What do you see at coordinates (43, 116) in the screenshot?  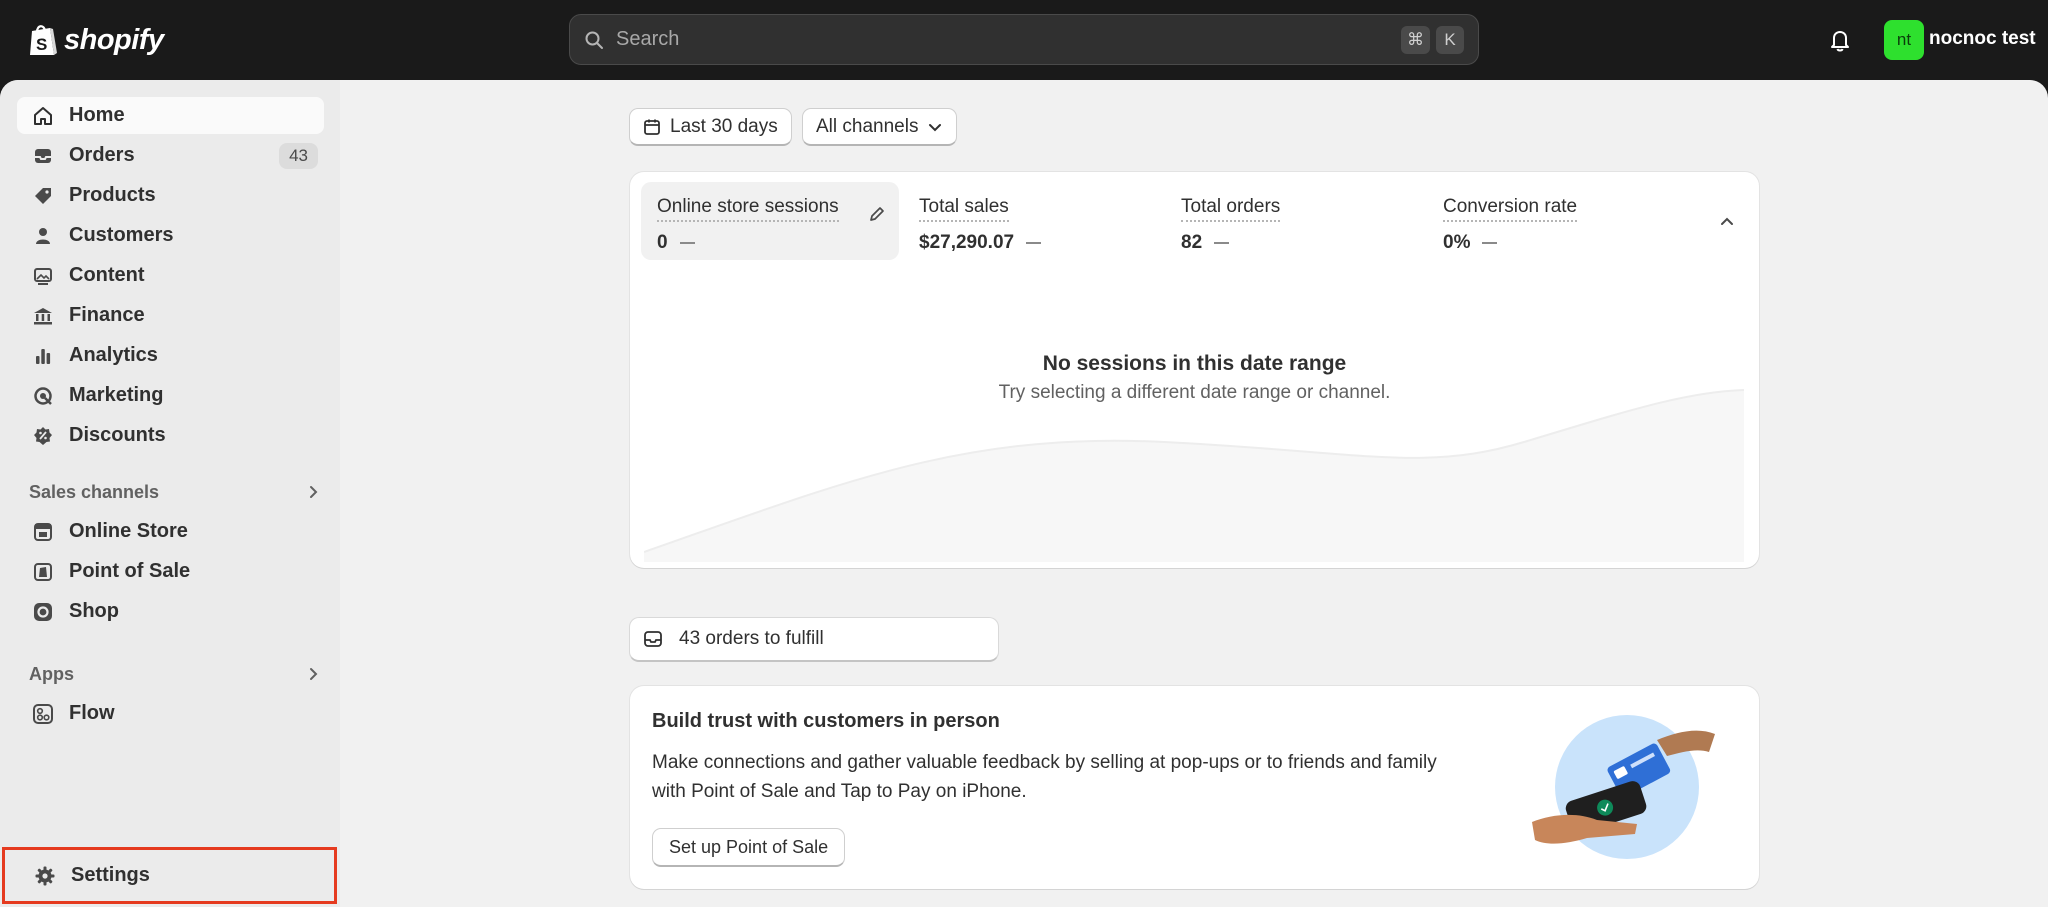 I see `home-icon` at bounding box center [43, 116].